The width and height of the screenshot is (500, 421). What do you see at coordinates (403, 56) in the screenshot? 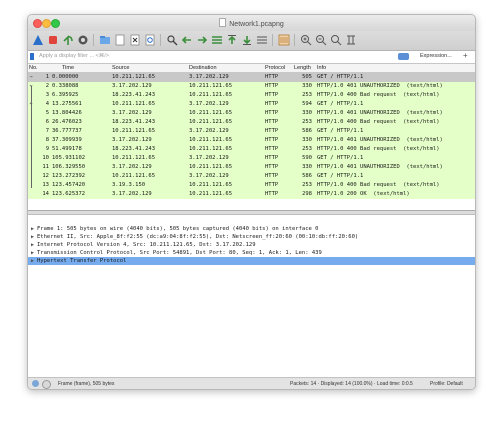
I see `apply-filter-button` at bounding box center [403, 56].